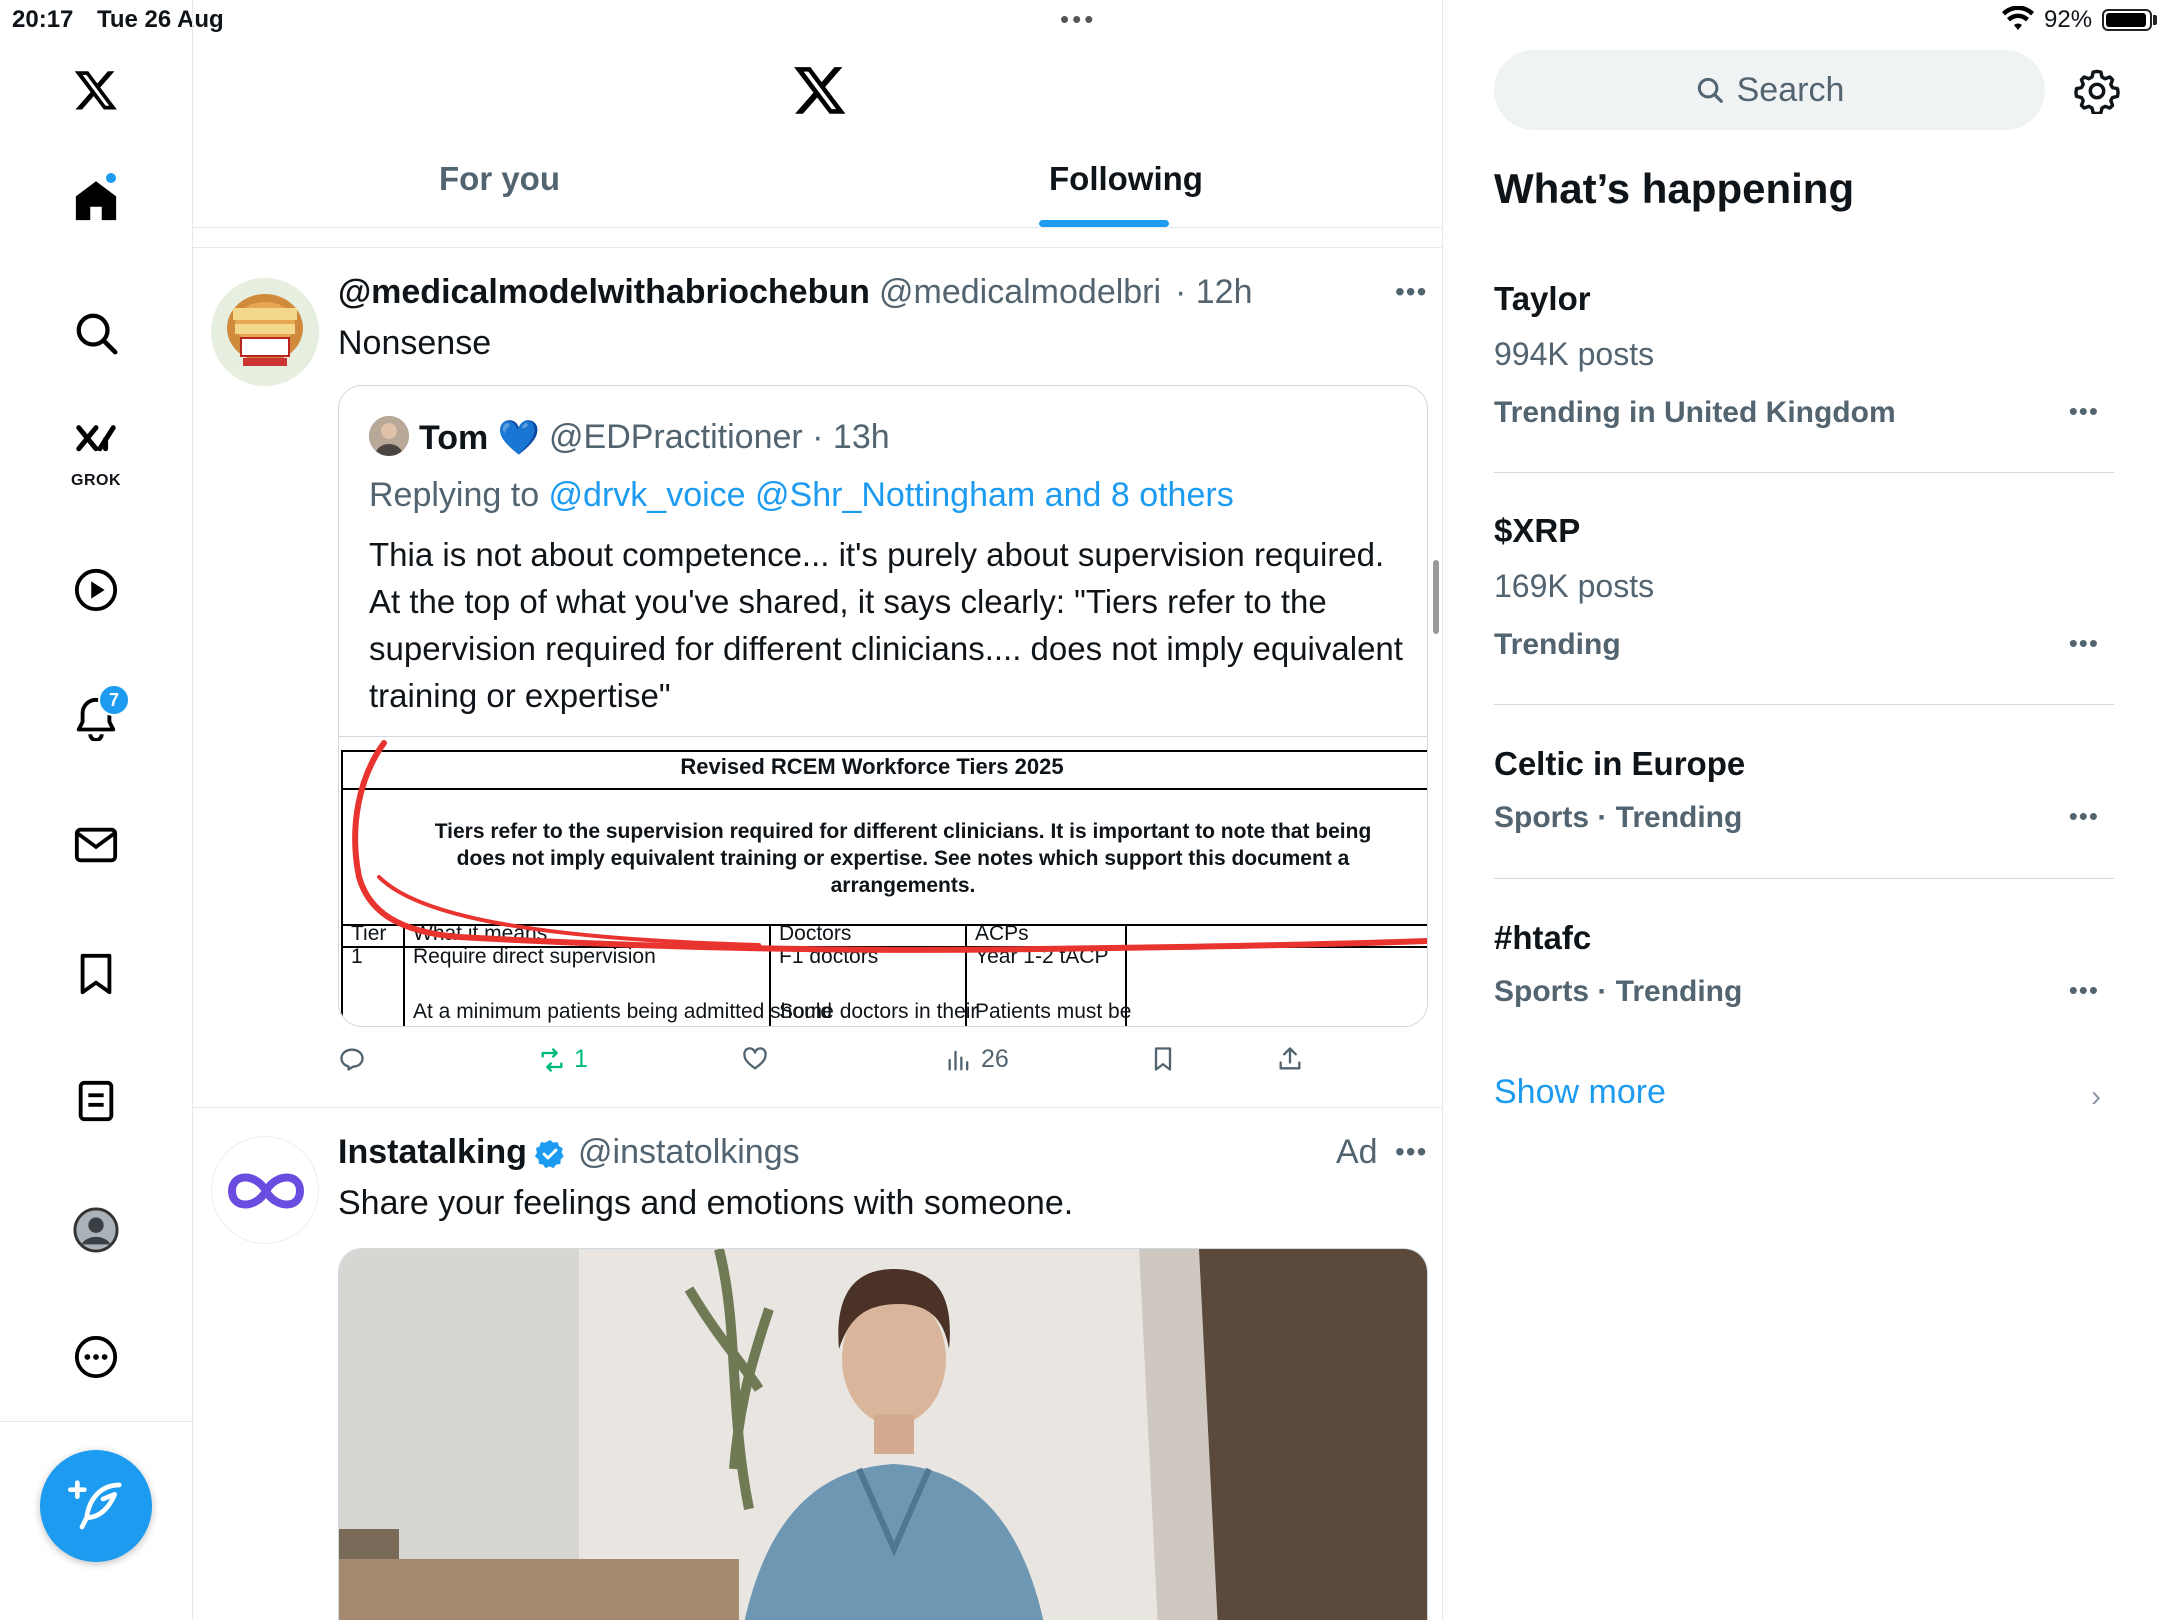 The height and width of the screenshot is (1620, 2160). What do you see at coordinates (96, 718) in the screenshot?
I see `bell-icon: 7` at bounding box center [96, 718].